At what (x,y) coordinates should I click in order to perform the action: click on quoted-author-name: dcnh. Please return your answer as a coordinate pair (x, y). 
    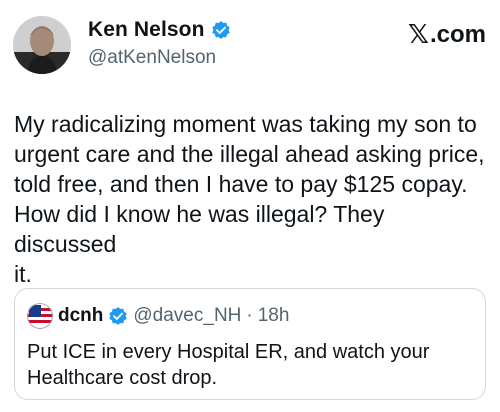
    Looking at the image, I should click on (80, 316).